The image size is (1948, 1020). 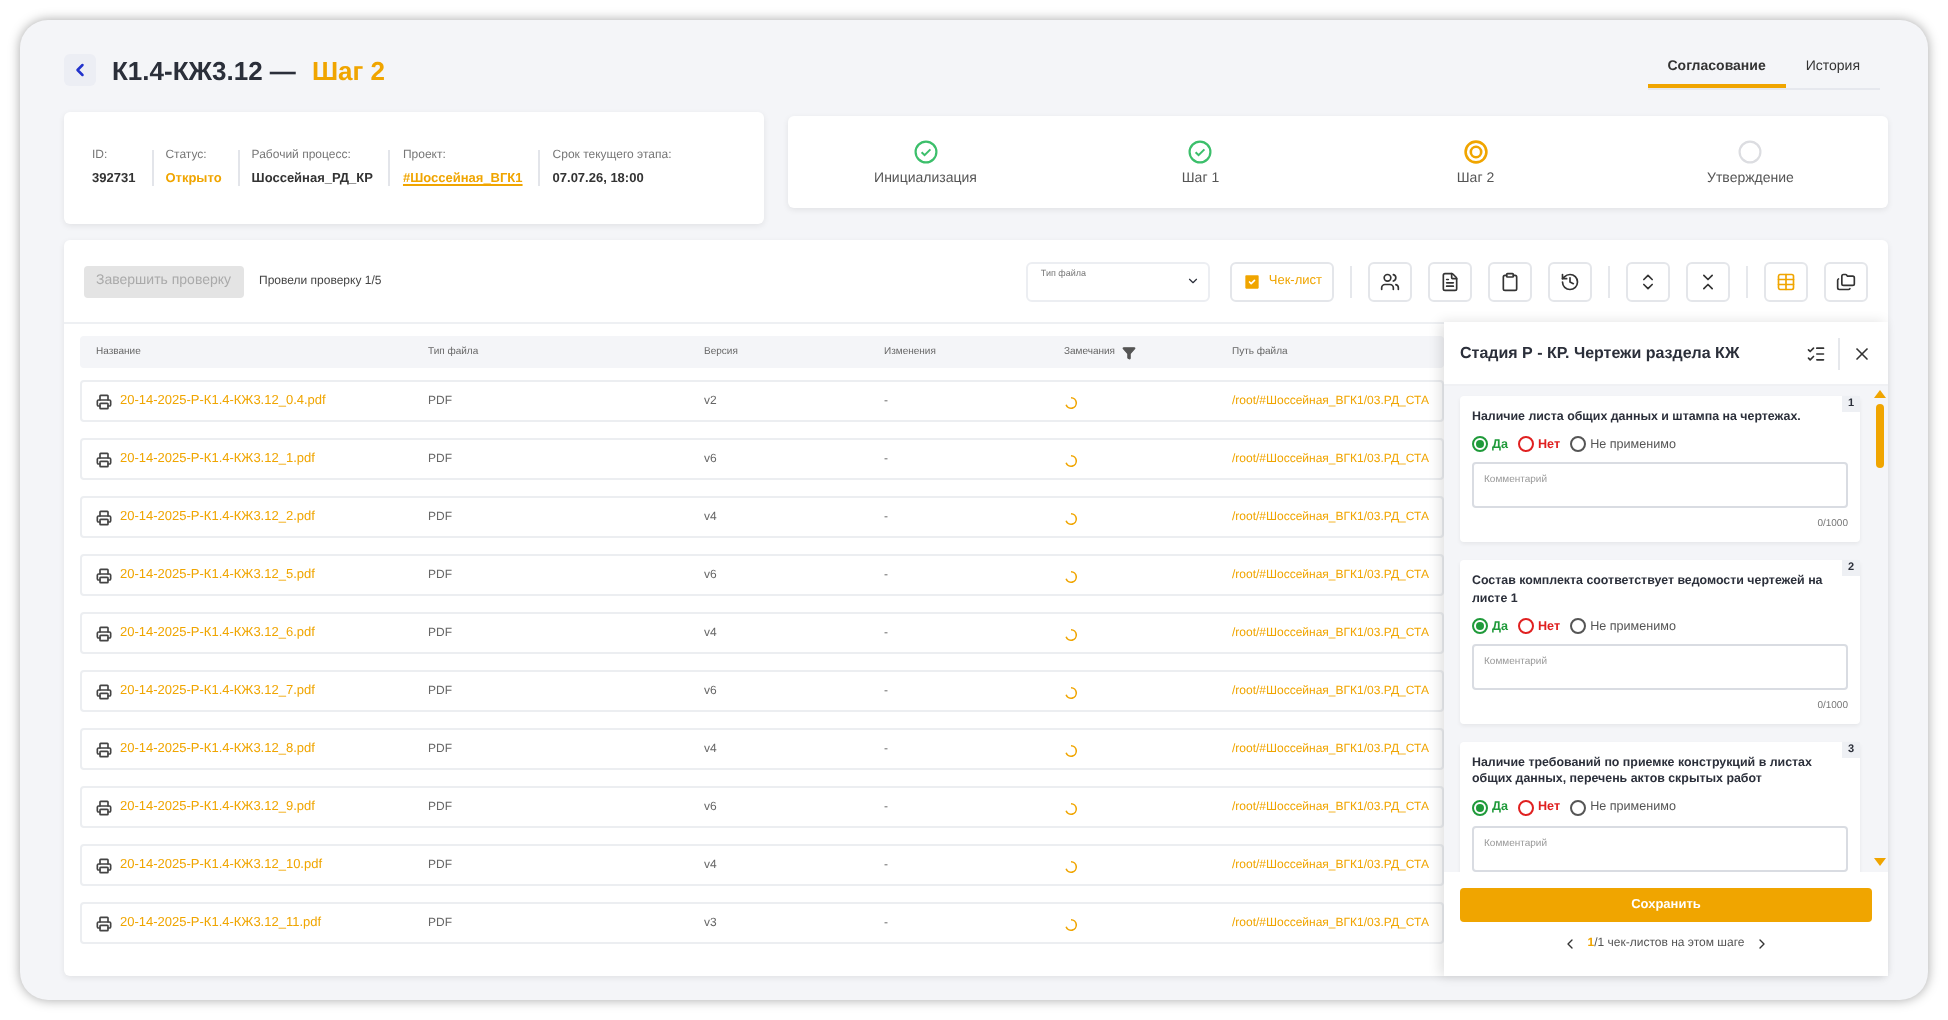 I want to click on folders-icon, so click(x=1846, y=281).